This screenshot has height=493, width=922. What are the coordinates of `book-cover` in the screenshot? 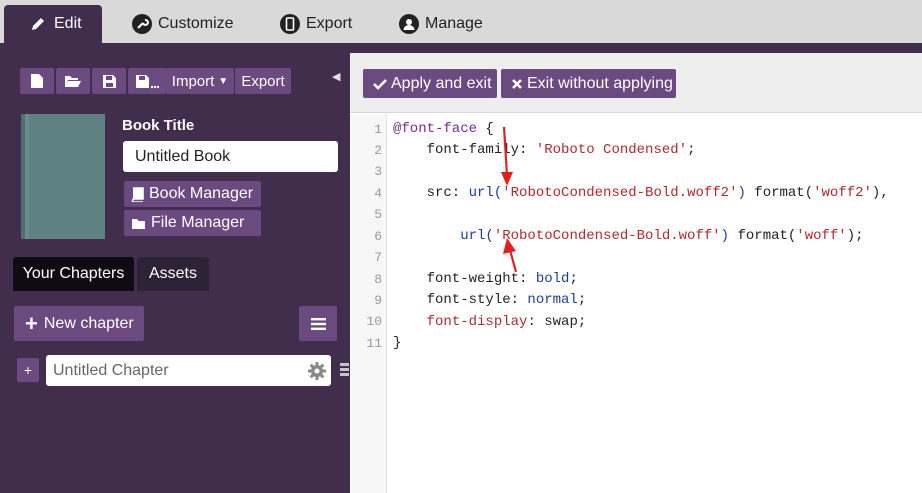 It's located at (63, 176).